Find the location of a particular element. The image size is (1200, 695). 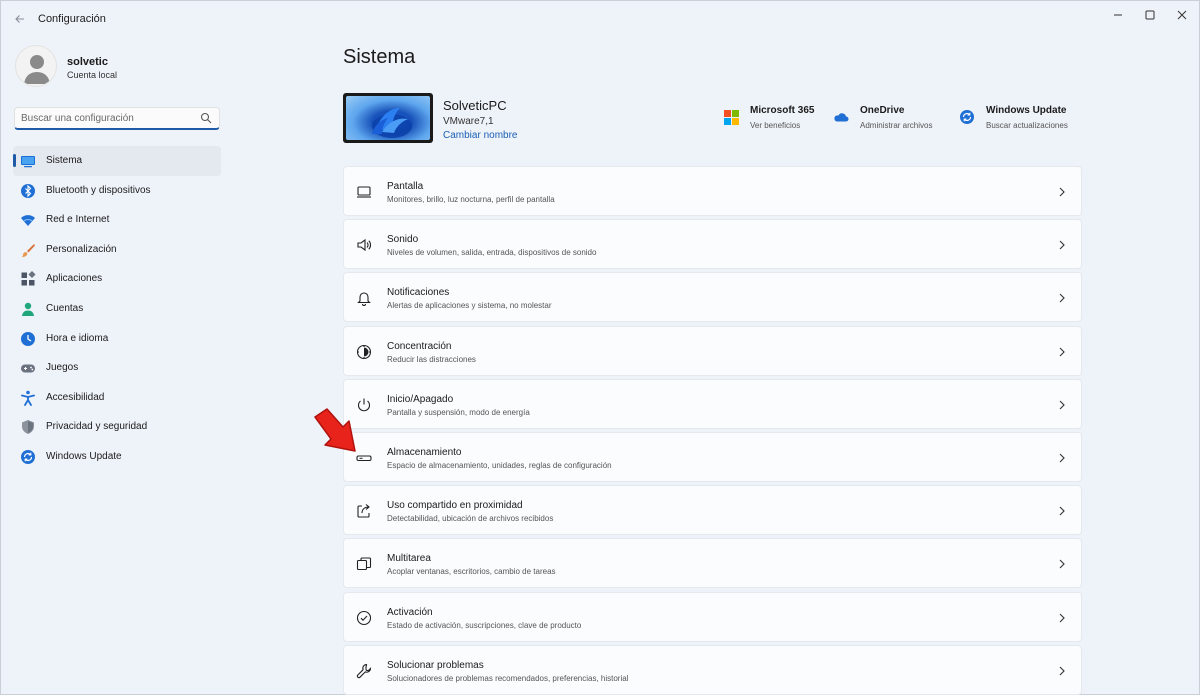

sidebar-item-label: Bluetooth y dispositivos is located at coordinates (98, 190).